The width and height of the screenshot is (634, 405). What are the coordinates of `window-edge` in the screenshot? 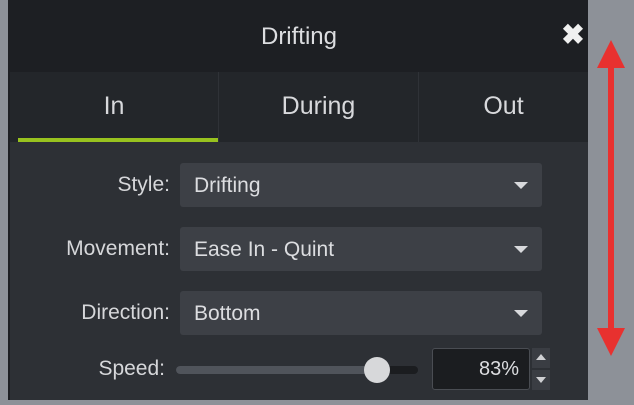 It's located at (4, 200).